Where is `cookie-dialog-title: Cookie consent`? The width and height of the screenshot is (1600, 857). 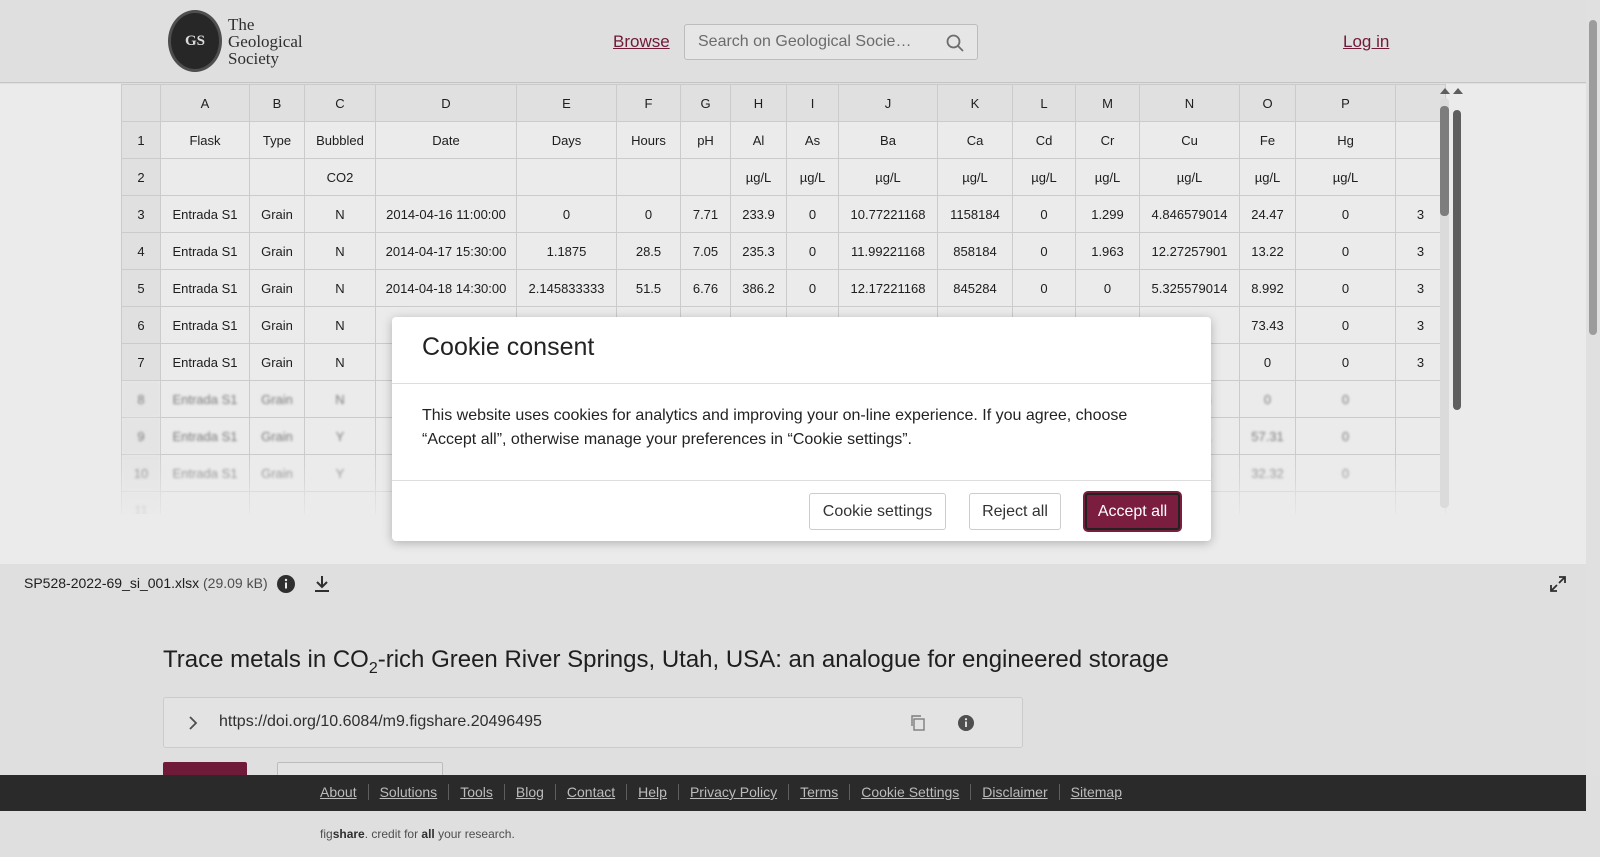
cookie-dialog-title: Cookie consent is located at coordinates (508, 347).